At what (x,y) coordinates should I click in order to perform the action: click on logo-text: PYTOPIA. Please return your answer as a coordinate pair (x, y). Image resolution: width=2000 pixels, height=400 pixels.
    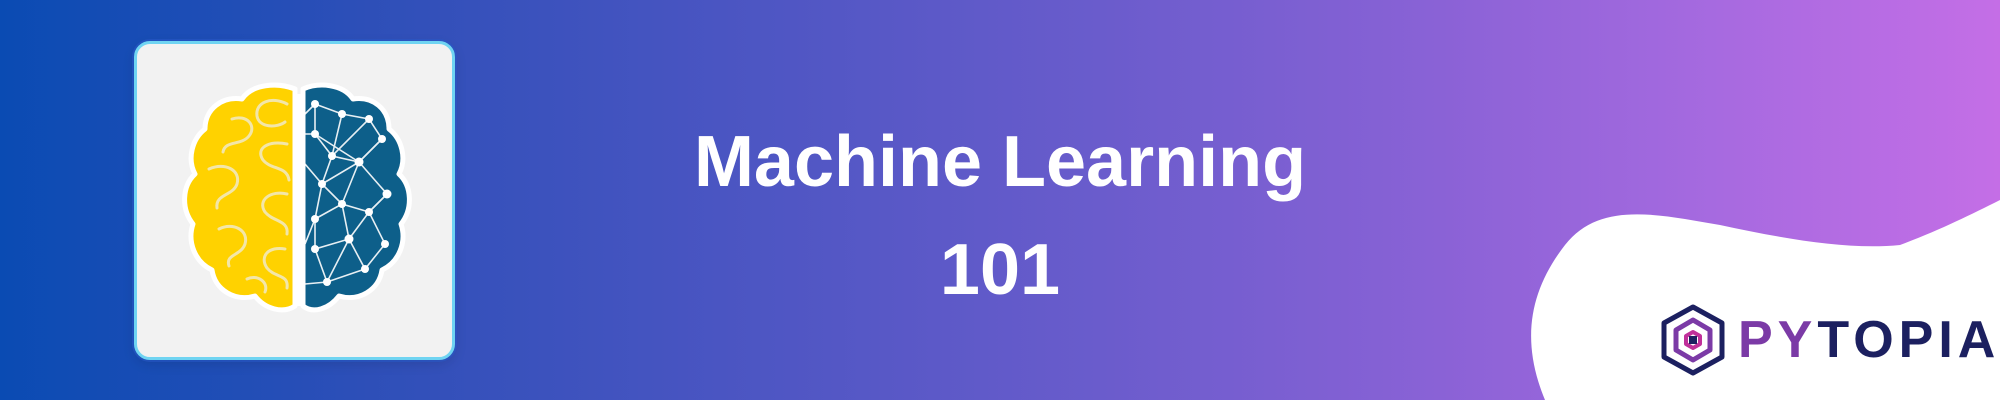
    Looking at the image, I should click on (1869, 340).